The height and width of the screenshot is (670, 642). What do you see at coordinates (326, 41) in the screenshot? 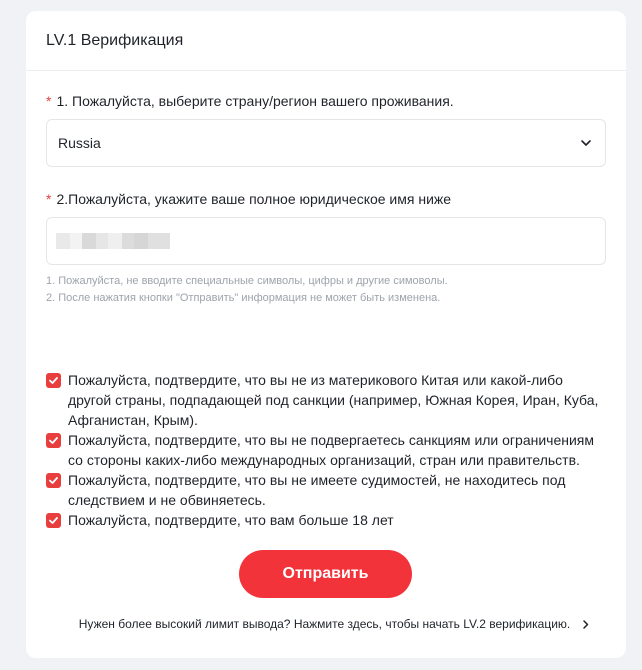
I see `card-header: LV.1 Верификация` at bounding box center [326, 41].